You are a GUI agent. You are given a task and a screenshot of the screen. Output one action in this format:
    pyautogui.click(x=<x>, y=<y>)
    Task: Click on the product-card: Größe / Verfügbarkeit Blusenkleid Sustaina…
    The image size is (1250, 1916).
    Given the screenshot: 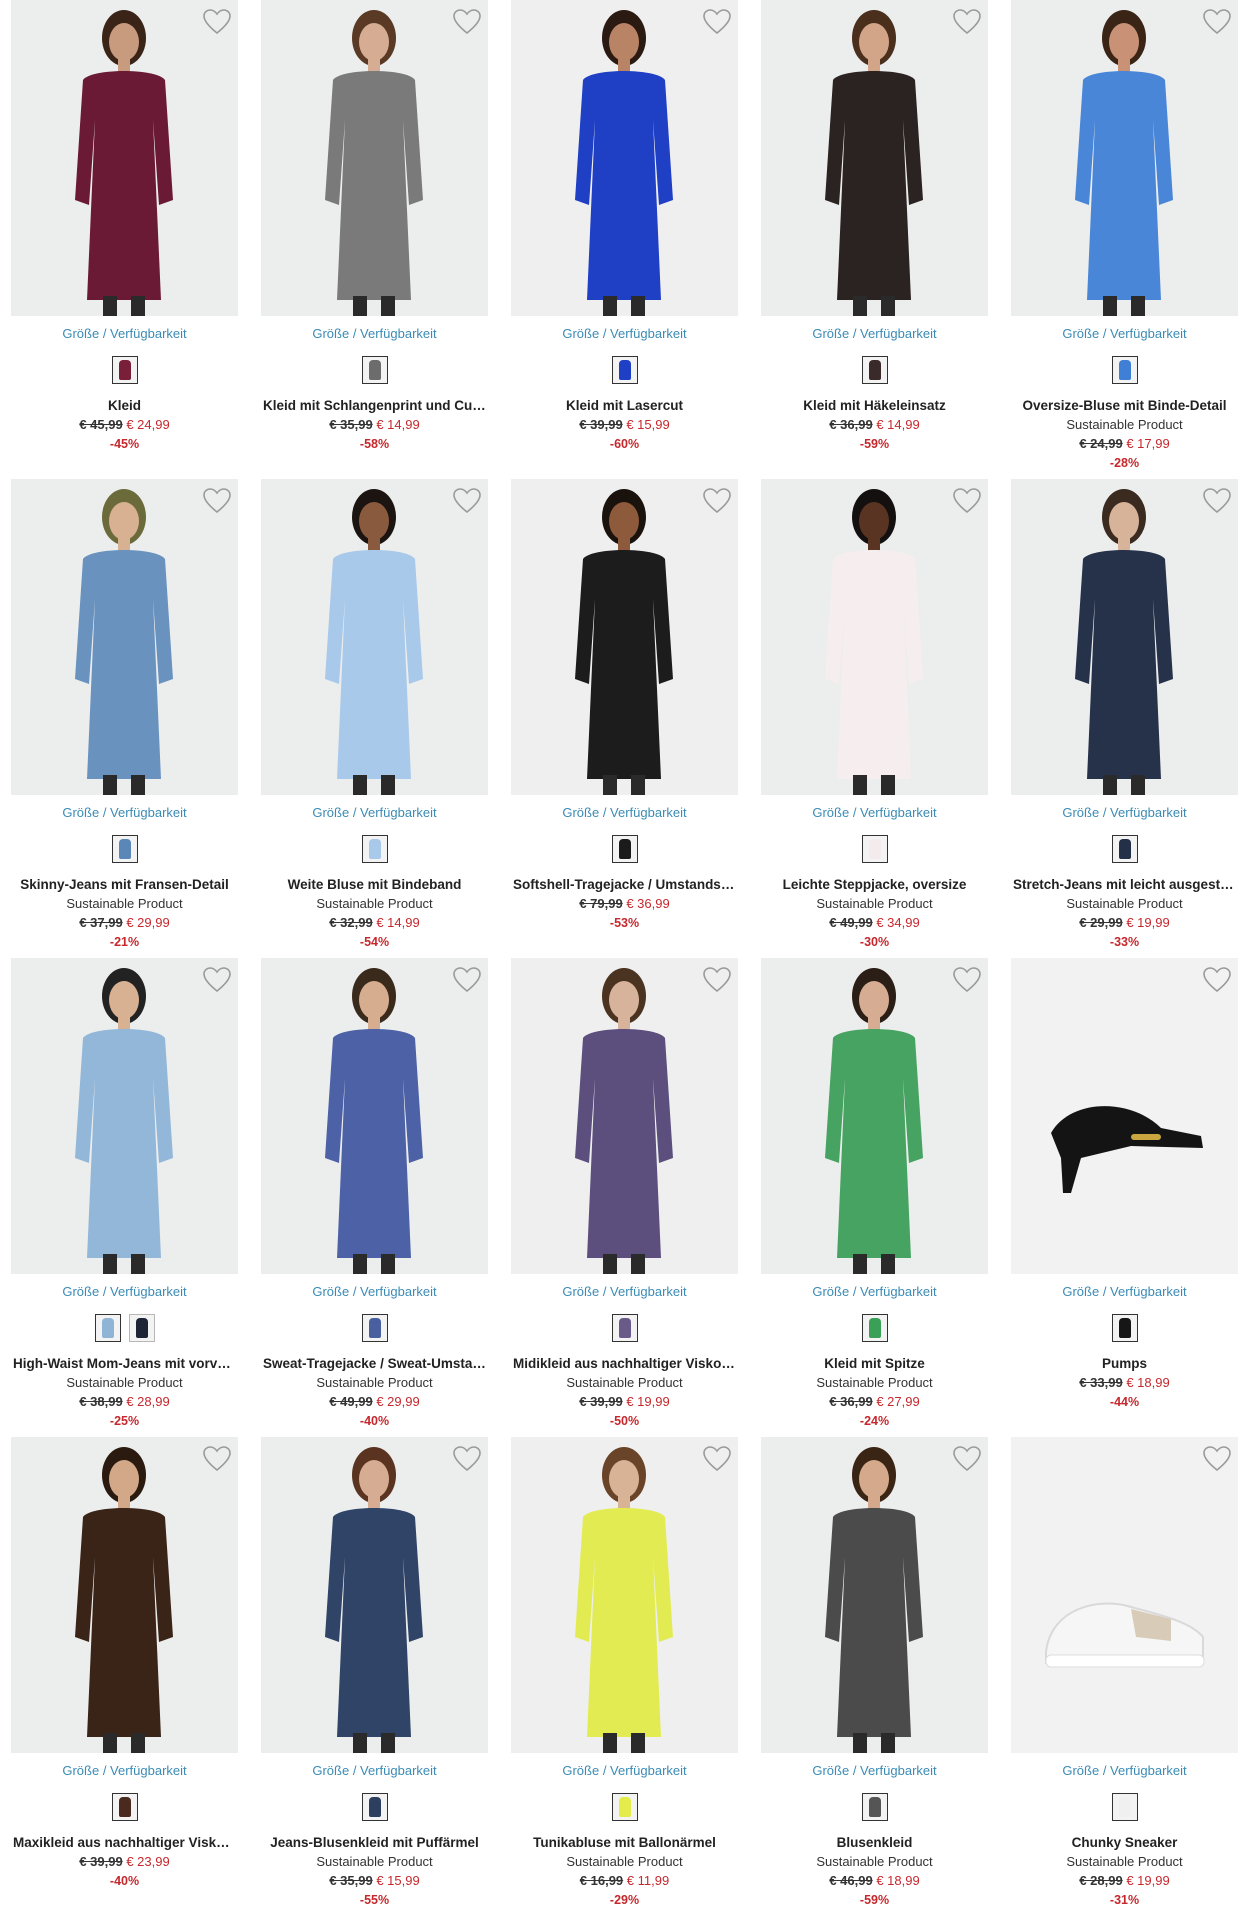 What is the action you would take?
    pyautogui.click(x=874, y=1672)
    